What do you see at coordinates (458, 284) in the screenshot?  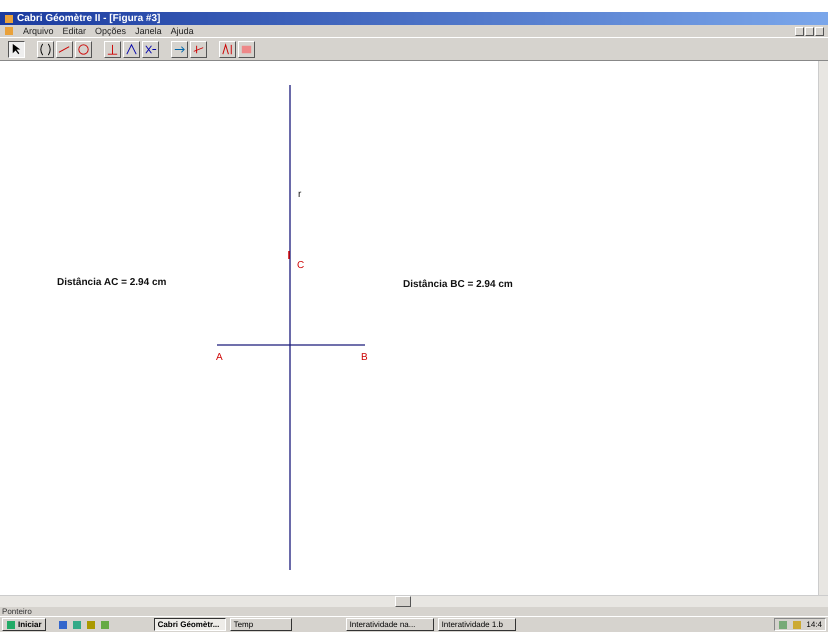 I see `distance-label: Distância BC = 2.94 cm` at bounding box center [458, 284].